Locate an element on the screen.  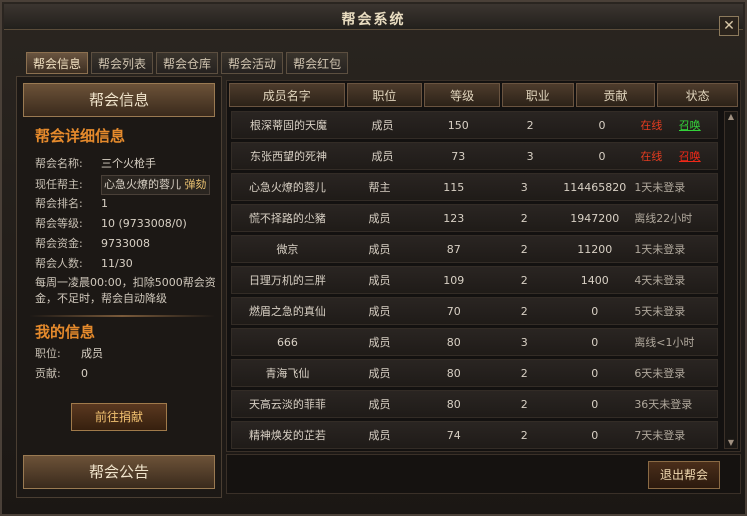
tab-guild-redpacket: 帮会红包 is located at coordinates (317, 63).